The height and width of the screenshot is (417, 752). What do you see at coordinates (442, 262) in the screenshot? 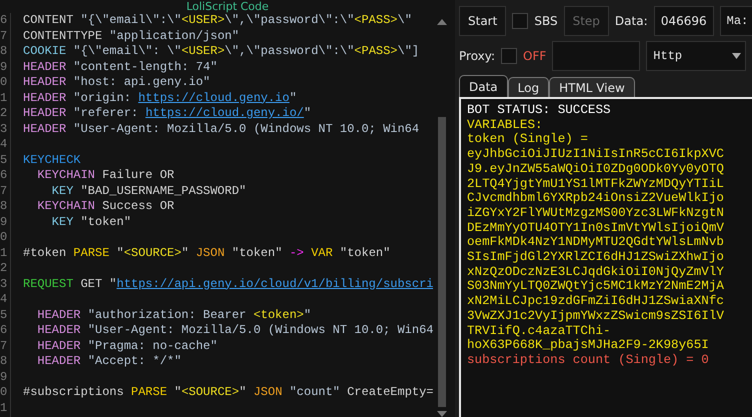
I see `scrollbar-thumb` at bounding box center [442, 262].